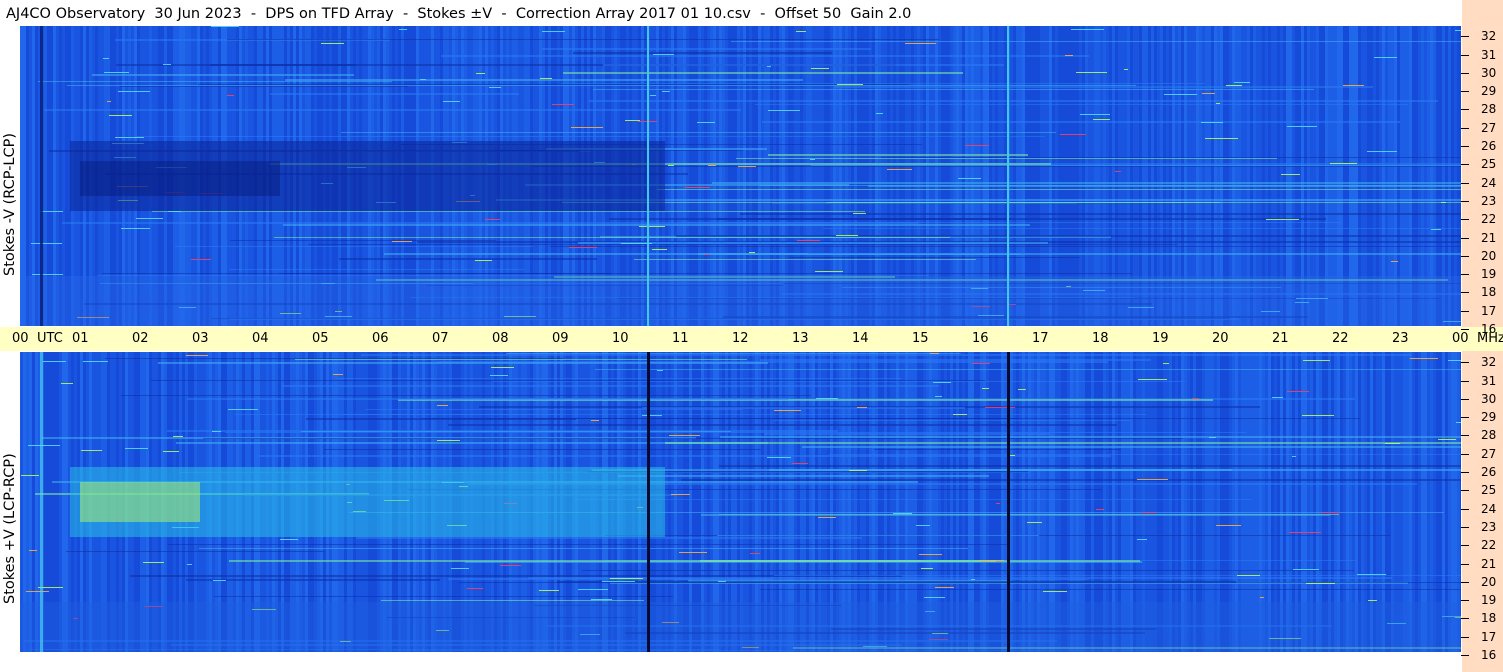 The image size is (1503, 672). What do you see at coordinates (1489, 490) in the screenshot?
I see `bottom-freq-label: 25` at bounding box center [1489, 490].